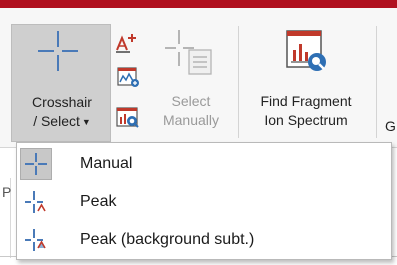 The height and width of the screenshot is (265, 397). What do you see at coordinates (390, 126) in the screenshot?
I see `clipped-ribbon-label: G` at bounding box center [390, 126].